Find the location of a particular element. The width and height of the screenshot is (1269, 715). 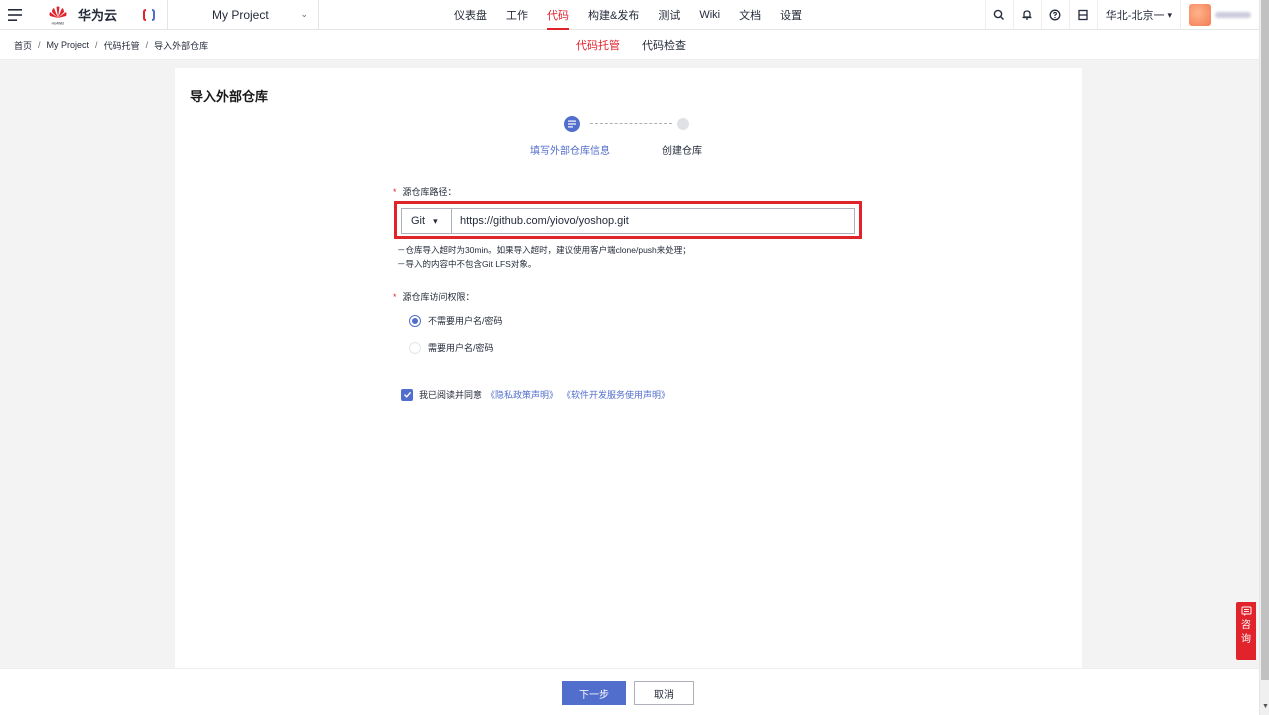

agreement-row: 我已阅读并同意 《隐私政策声明》 《软件开发服务使用声明》 is located at coordinates (535, 394).